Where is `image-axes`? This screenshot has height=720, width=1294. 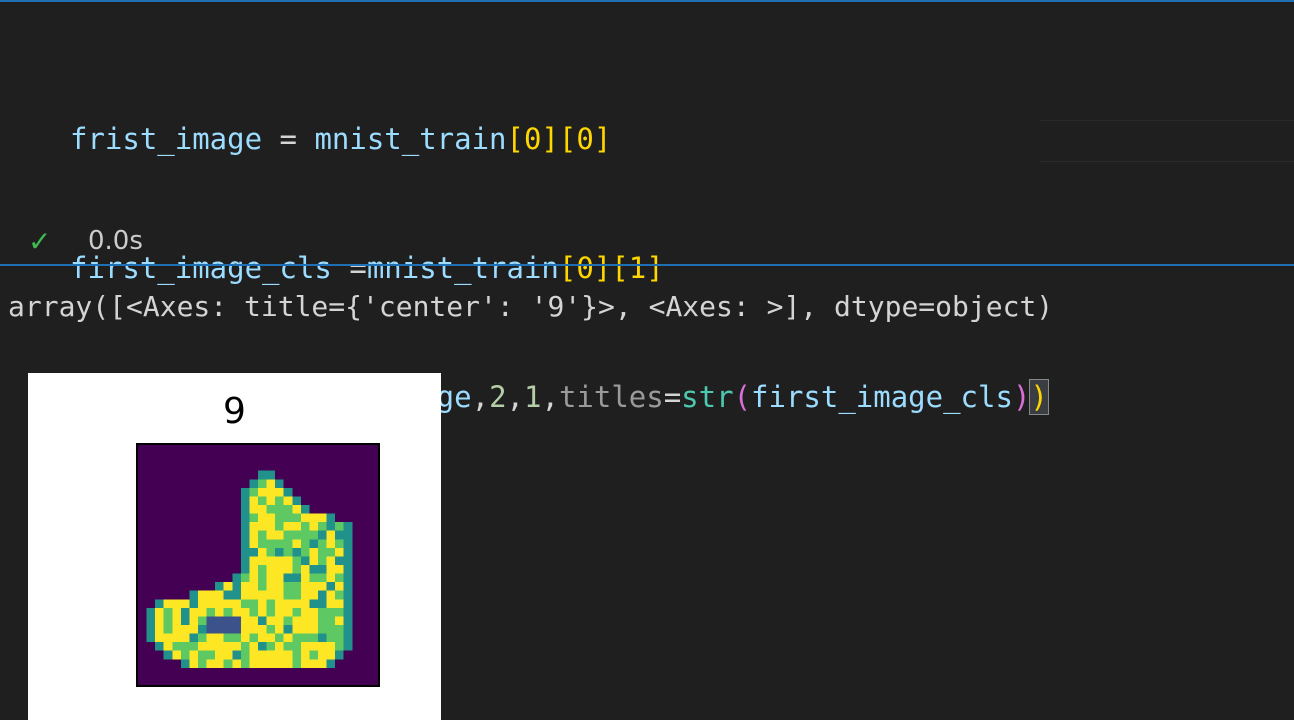
image-axes is located at coordinates (258, 565).